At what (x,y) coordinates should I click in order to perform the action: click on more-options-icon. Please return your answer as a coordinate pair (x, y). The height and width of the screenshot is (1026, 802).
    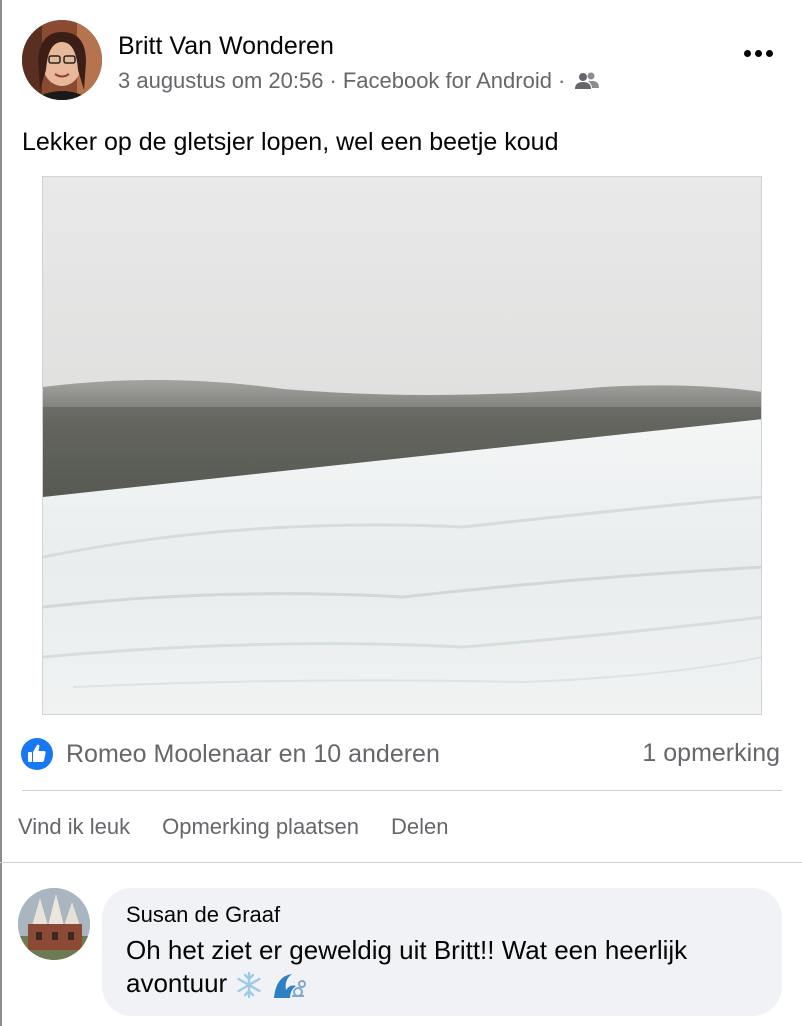
    Looking at the image, I should click on (758, 53).